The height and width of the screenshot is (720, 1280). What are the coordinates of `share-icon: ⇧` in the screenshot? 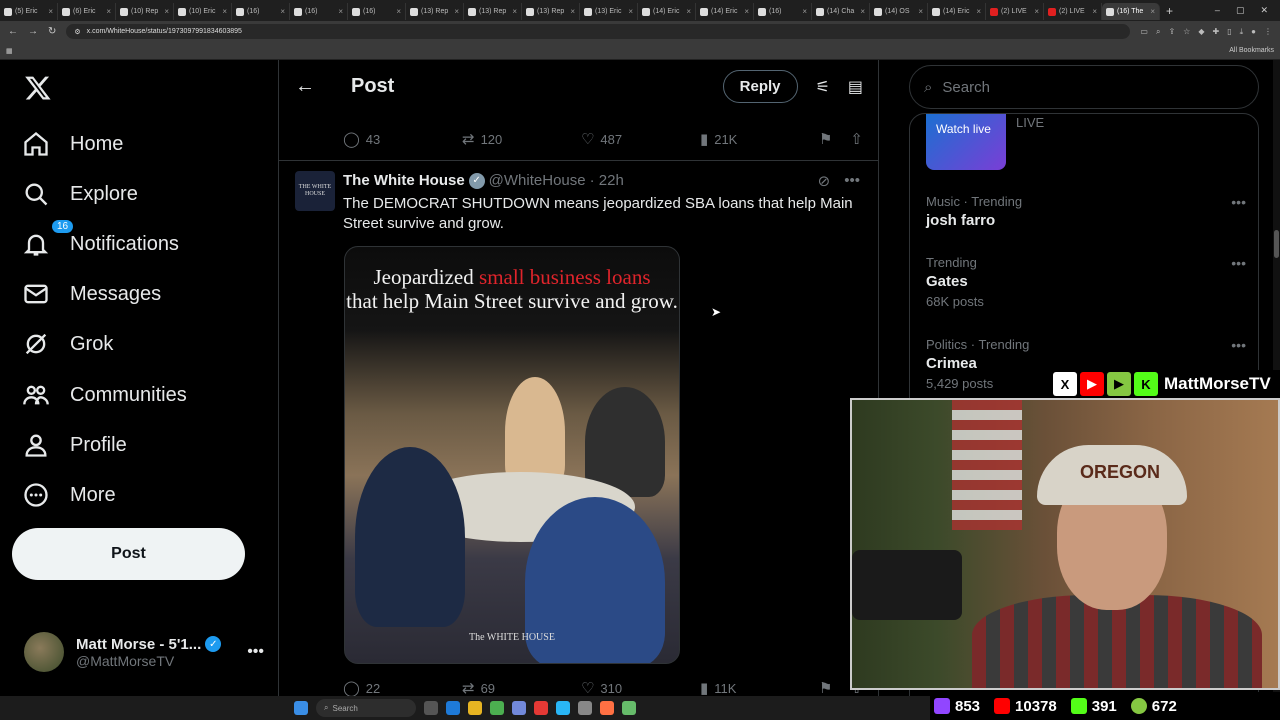 It's located at (856, 139).